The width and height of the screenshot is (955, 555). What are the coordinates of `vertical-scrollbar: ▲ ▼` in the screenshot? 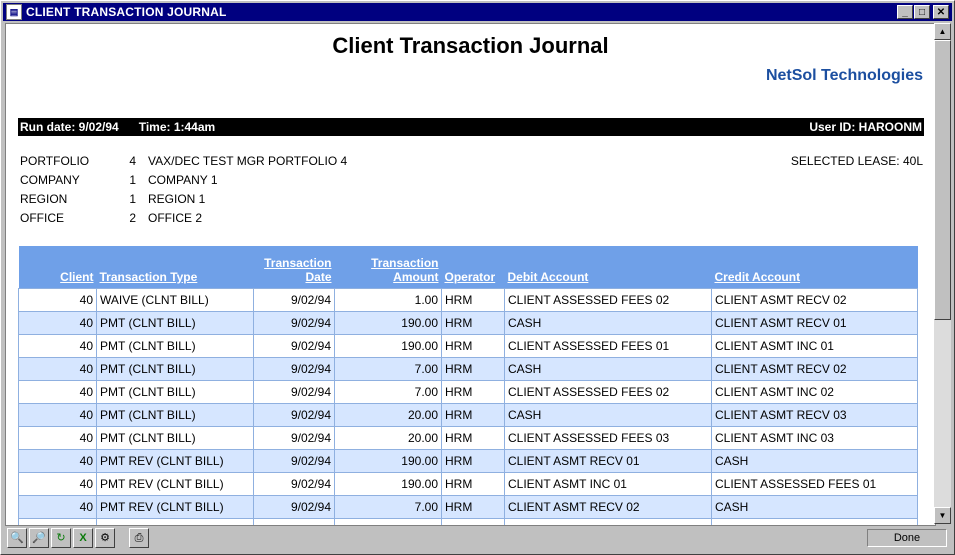 It's located at (942, 273).